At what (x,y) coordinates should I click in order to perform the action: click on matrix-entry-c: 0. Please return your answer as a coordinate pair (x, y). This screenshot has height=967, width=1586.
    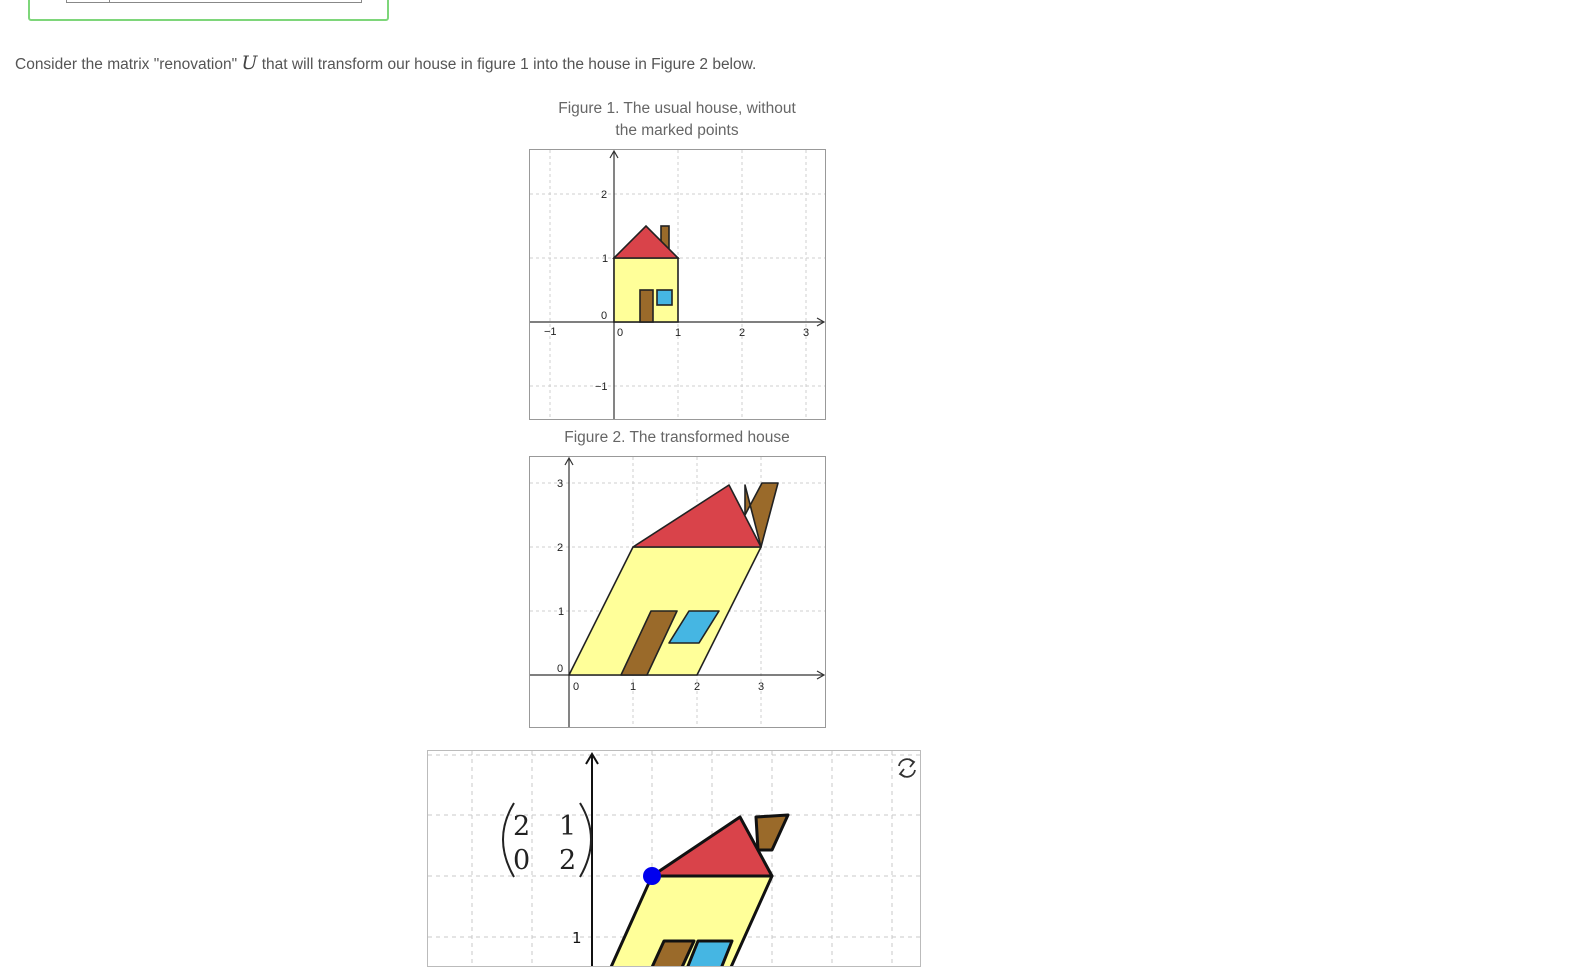
    Looking at the image, I should click on (521, 860).